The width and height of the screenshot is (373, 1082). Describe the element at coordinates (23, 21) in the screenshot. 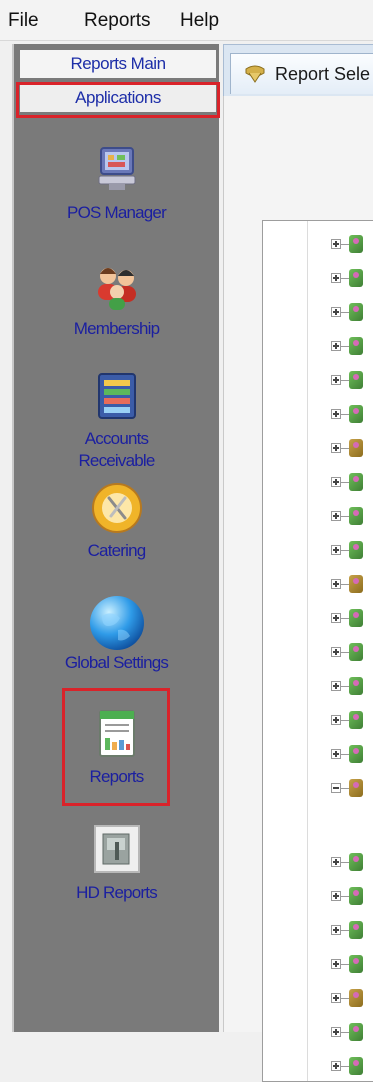

I see `menu-file: File` at that location.